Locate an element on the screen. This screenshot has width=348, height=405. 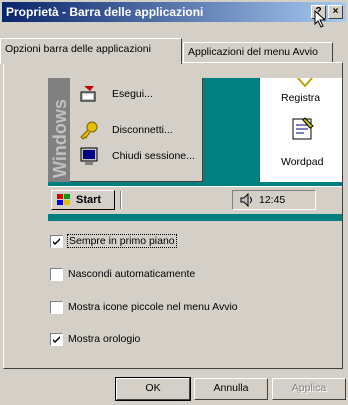
small-icons-label: Mostra icone piccole nel menu Avvio is located at coordinates (153, 307).